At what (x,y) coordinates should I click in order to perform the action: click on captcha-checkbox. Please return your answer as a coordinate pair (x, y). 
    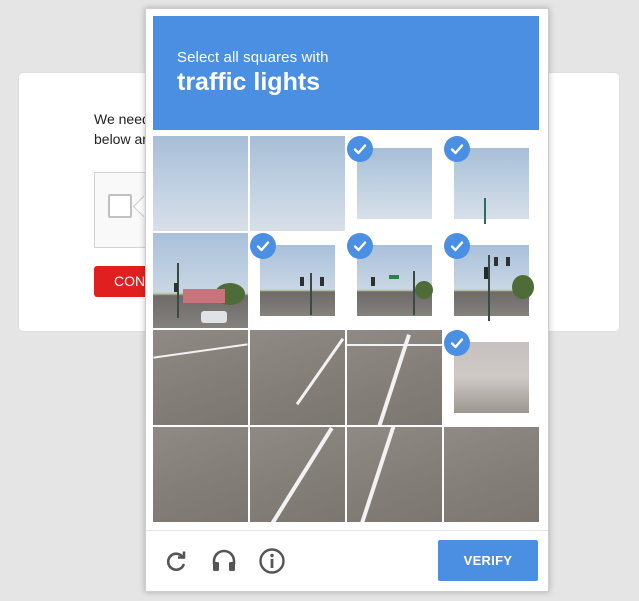
    Looking at the image, I should click on (120, 206).